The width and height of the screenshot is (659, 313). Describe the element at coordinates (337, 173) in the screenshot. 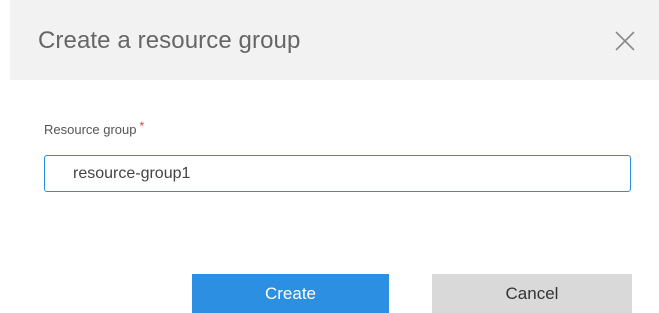

I see `resource-group-input` at that location.